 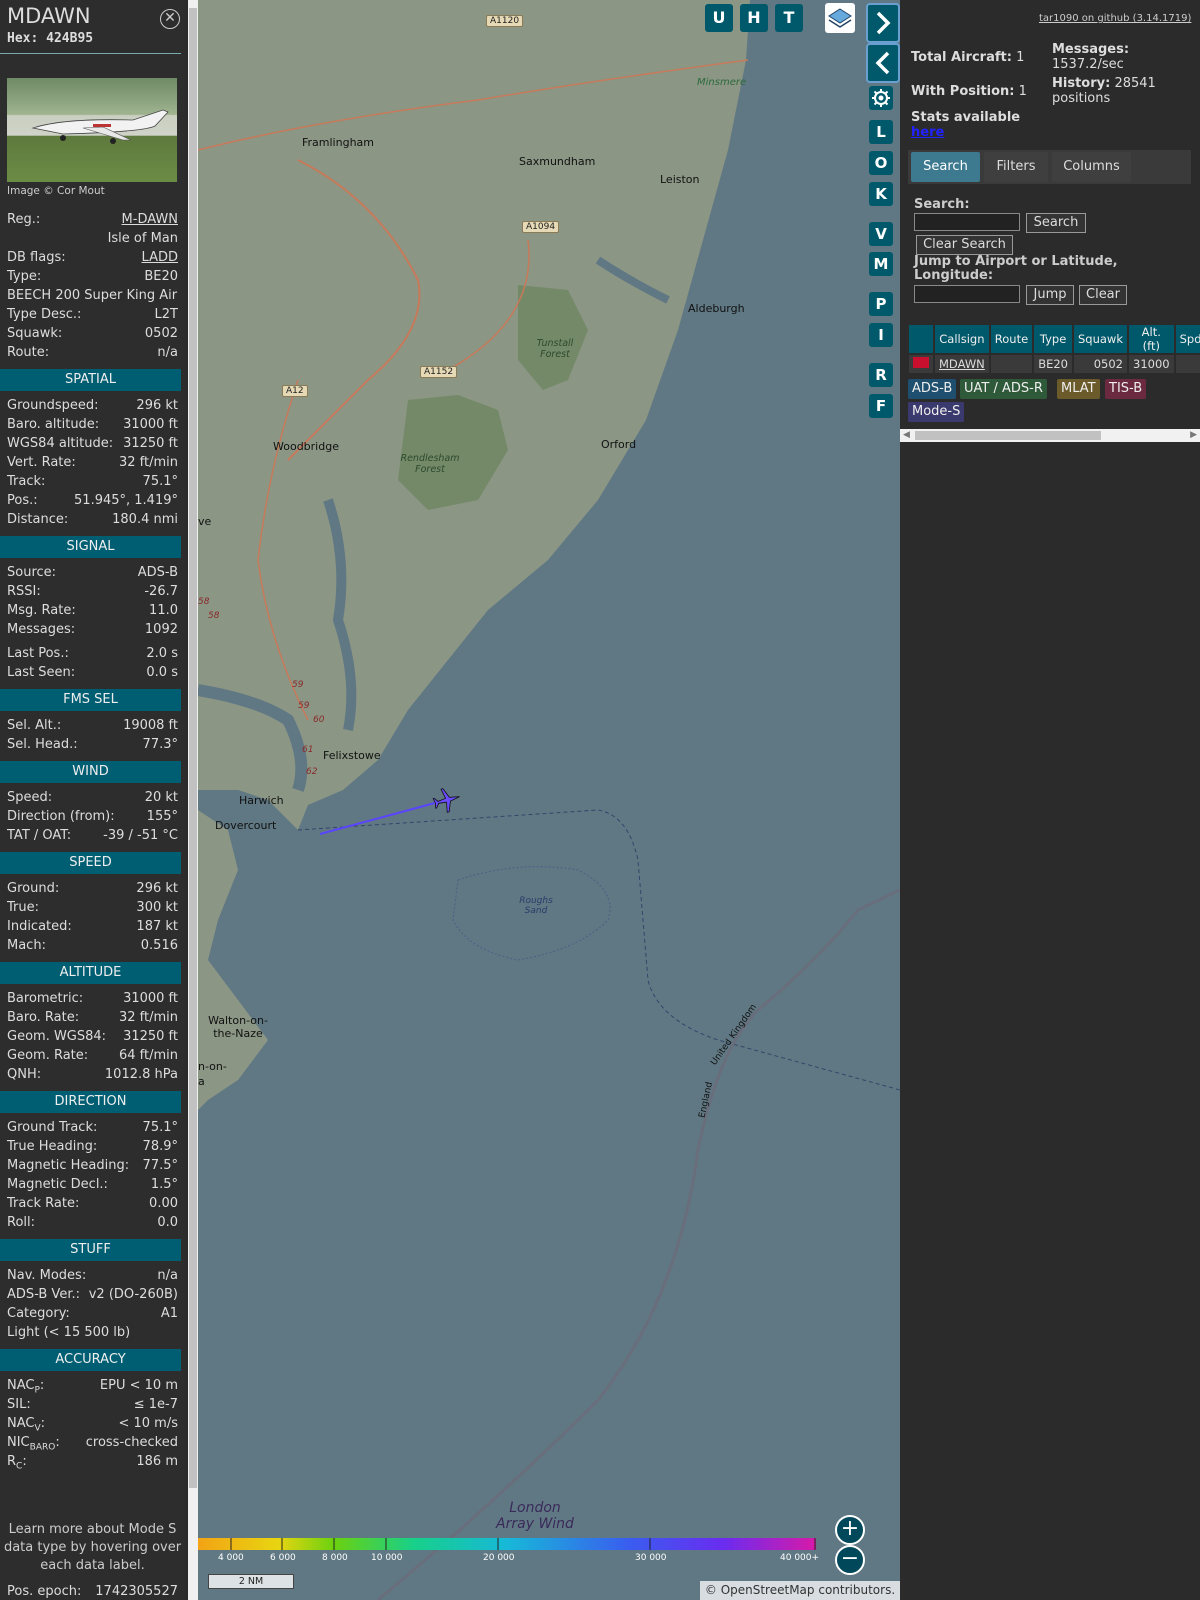 What do you see at coordinates (881, 304) in the screenshot?
I see `toggle-p-button: P` at bounding box center [881, 304].